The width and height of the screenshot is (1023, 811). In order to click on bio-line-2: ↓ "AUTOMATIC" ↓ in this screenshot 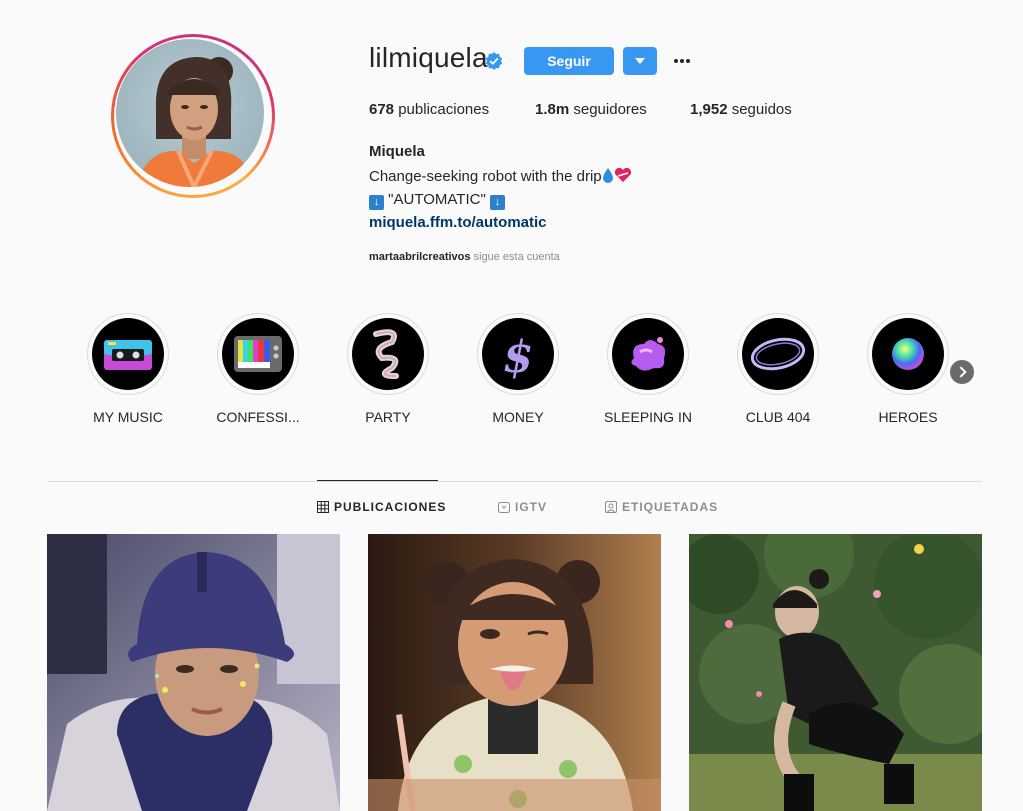, I will do `click(437, 200)`.